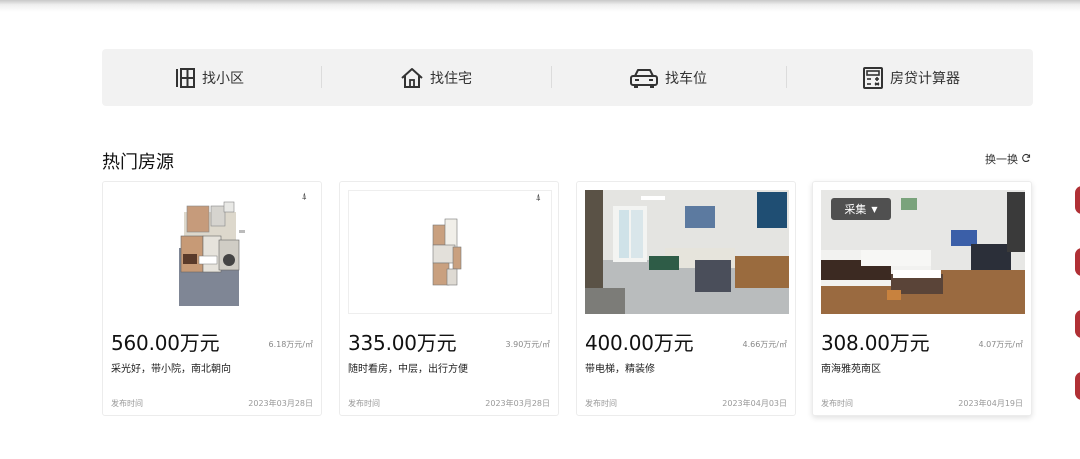 The height and width of the screenshot is (459, 1080). I want to click on nav-mortgage-calculator: 房贷计算器, so click(911, 77).